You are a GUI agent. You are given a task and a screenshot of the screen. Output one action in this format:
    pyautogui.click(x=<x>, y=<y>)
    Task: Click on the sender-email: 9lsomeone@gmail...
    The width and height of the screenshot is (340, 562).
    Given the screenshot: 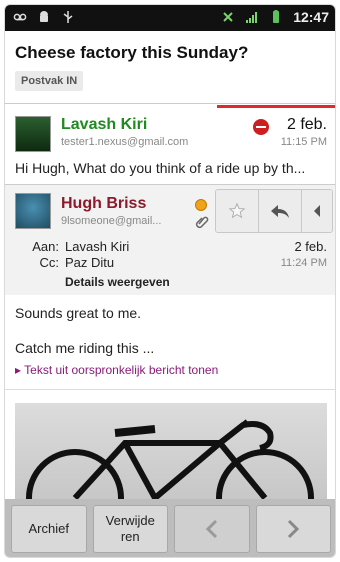 What is the action you would take?
    pyautogui.click(x=111, y=221)
    